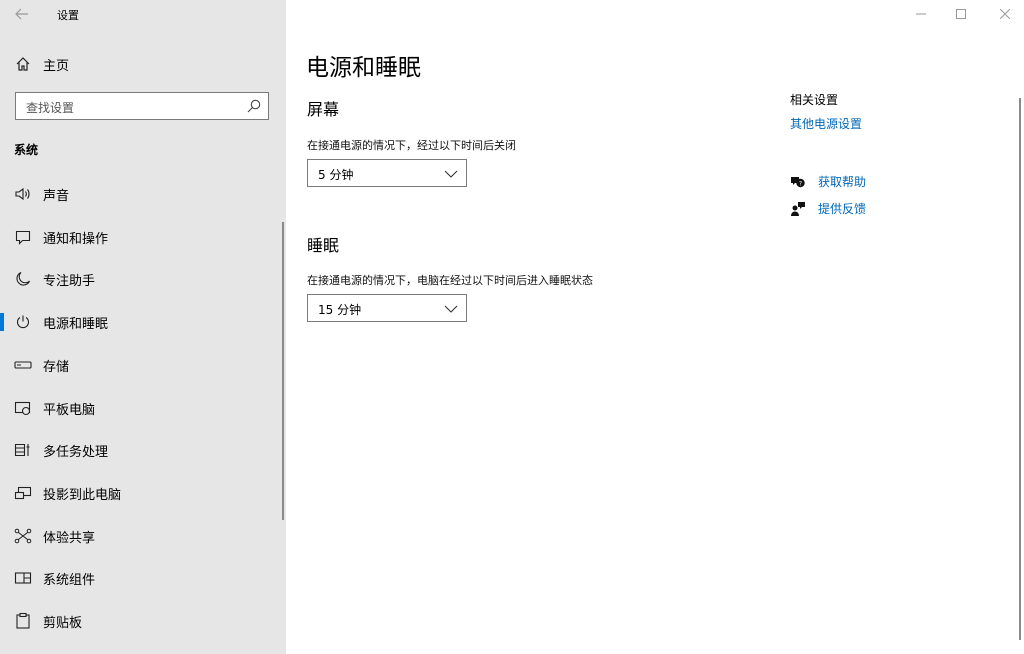 Image resolution: width=1024 pixels, height=654 pixels. I want to click on sidebar-item-focus: 专注助手, so click(143, 279).